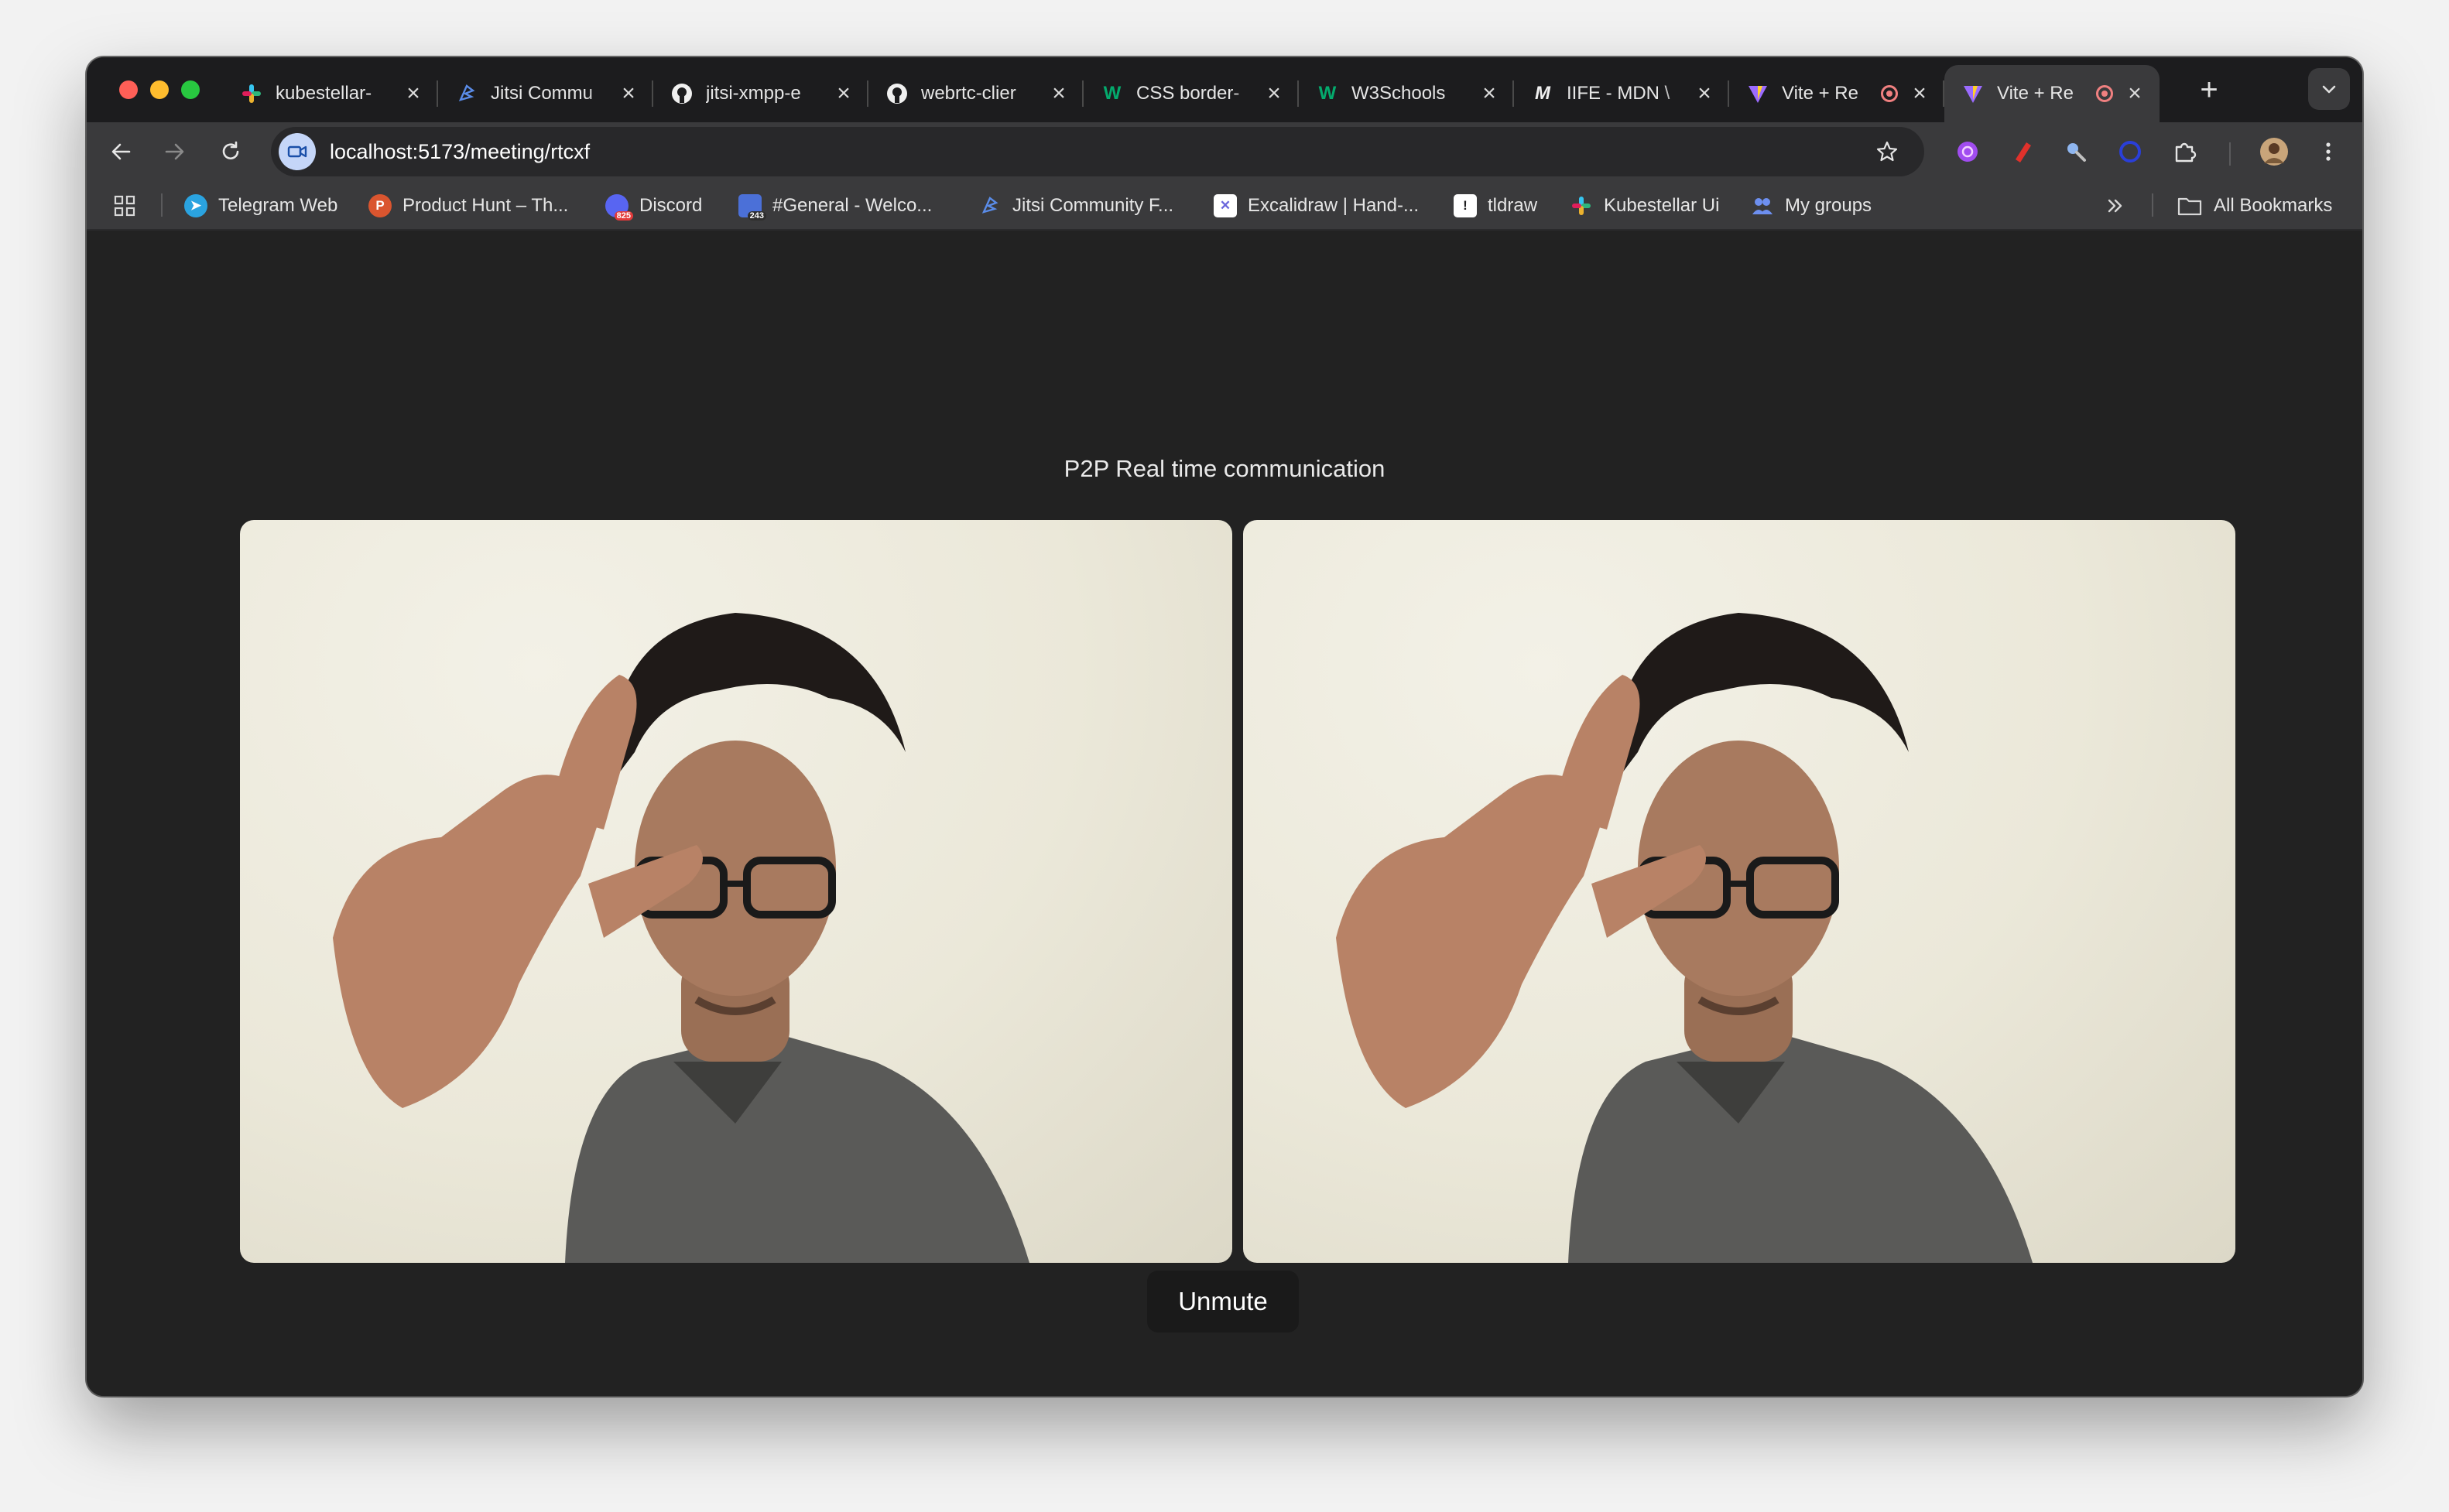  Describe the element at coordinates (1828, 206) in the screenshot. I see `bookmark-label: My groups` at that location.